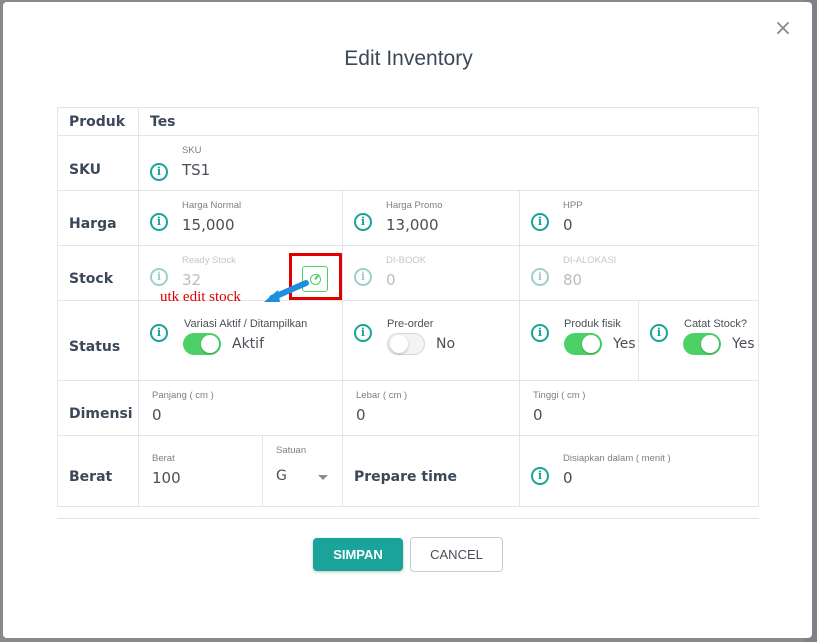  Describe the element at coordinates (85, 170) in the screenshot. I see `sku-label: SKU` at that location.